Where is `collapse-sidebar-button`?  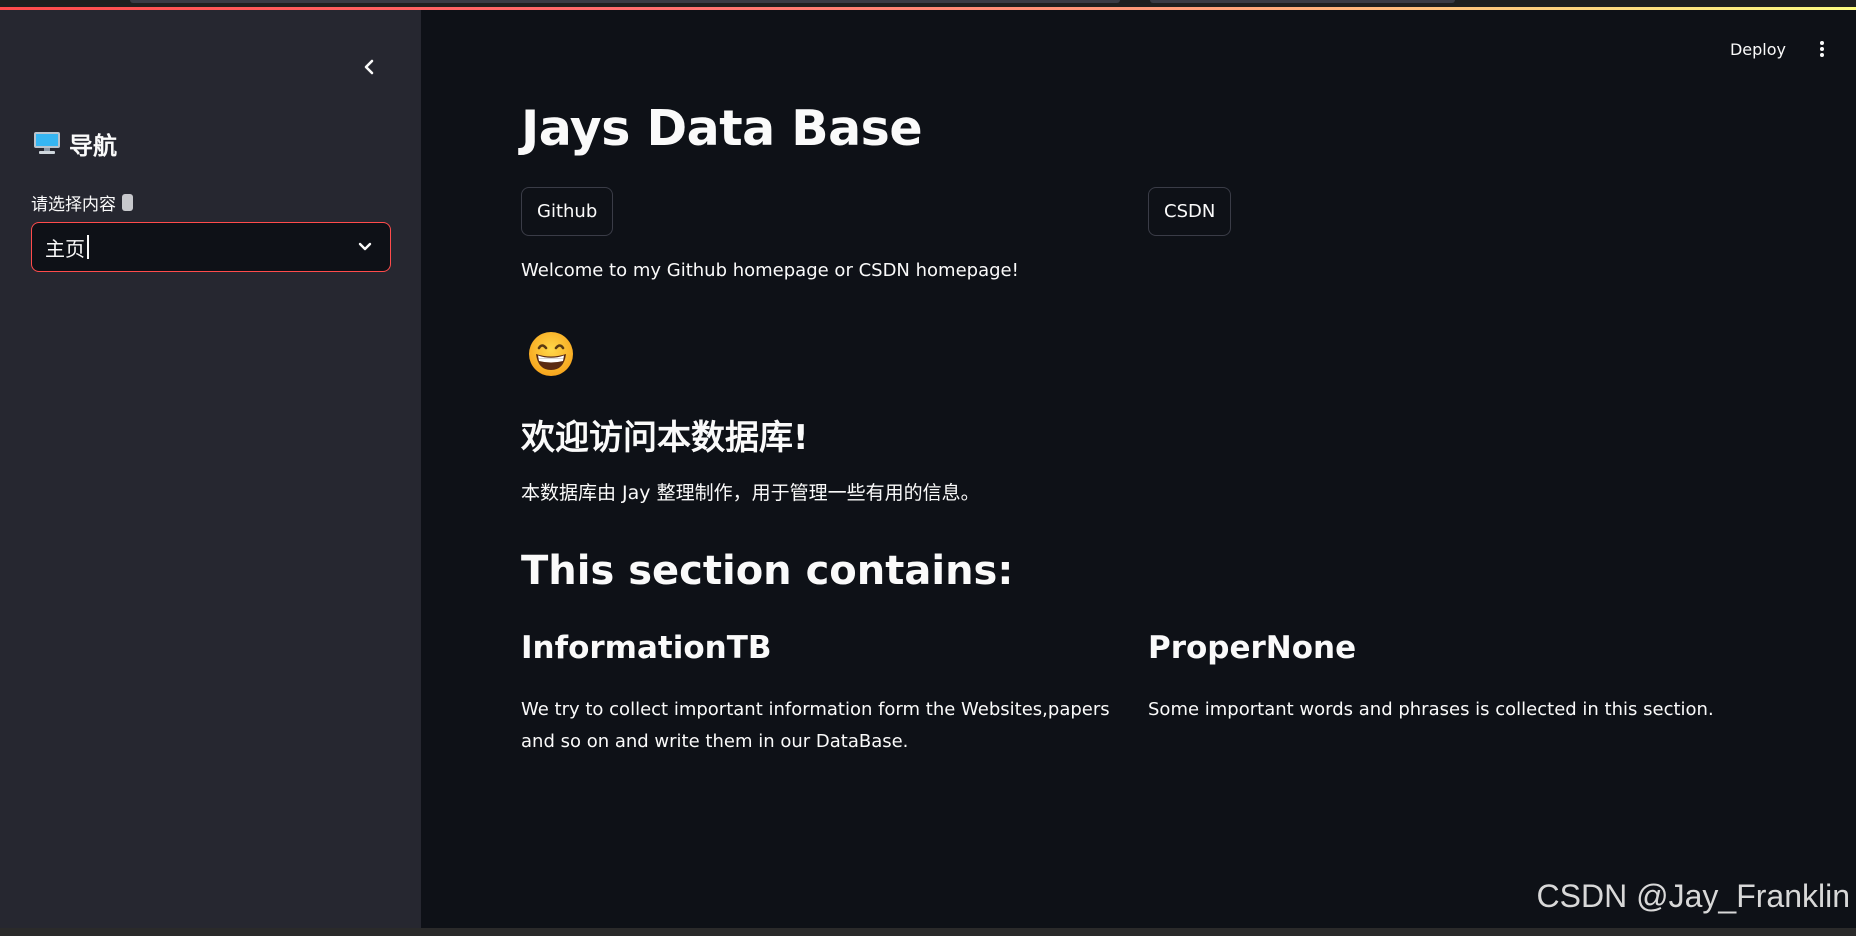
collapse-sidebar-button is located at coordinates (369, 67).